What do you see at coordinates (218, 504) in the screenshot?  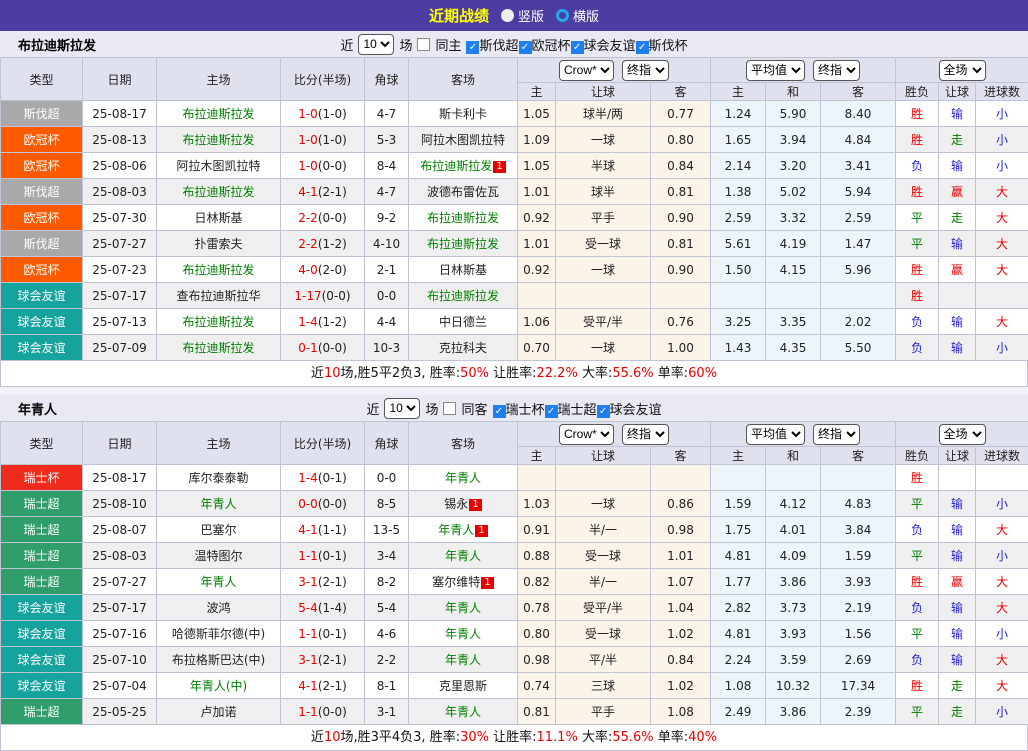 I see `home-team-name: 年青人` at bounding box center [218, 504].